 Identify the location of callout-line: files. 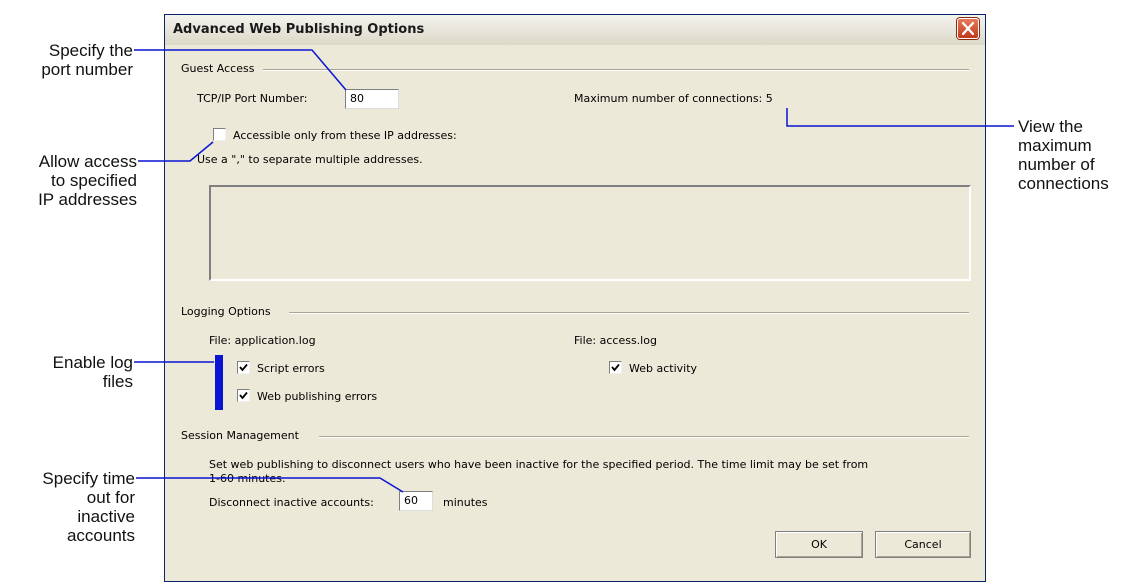
(117, 381).